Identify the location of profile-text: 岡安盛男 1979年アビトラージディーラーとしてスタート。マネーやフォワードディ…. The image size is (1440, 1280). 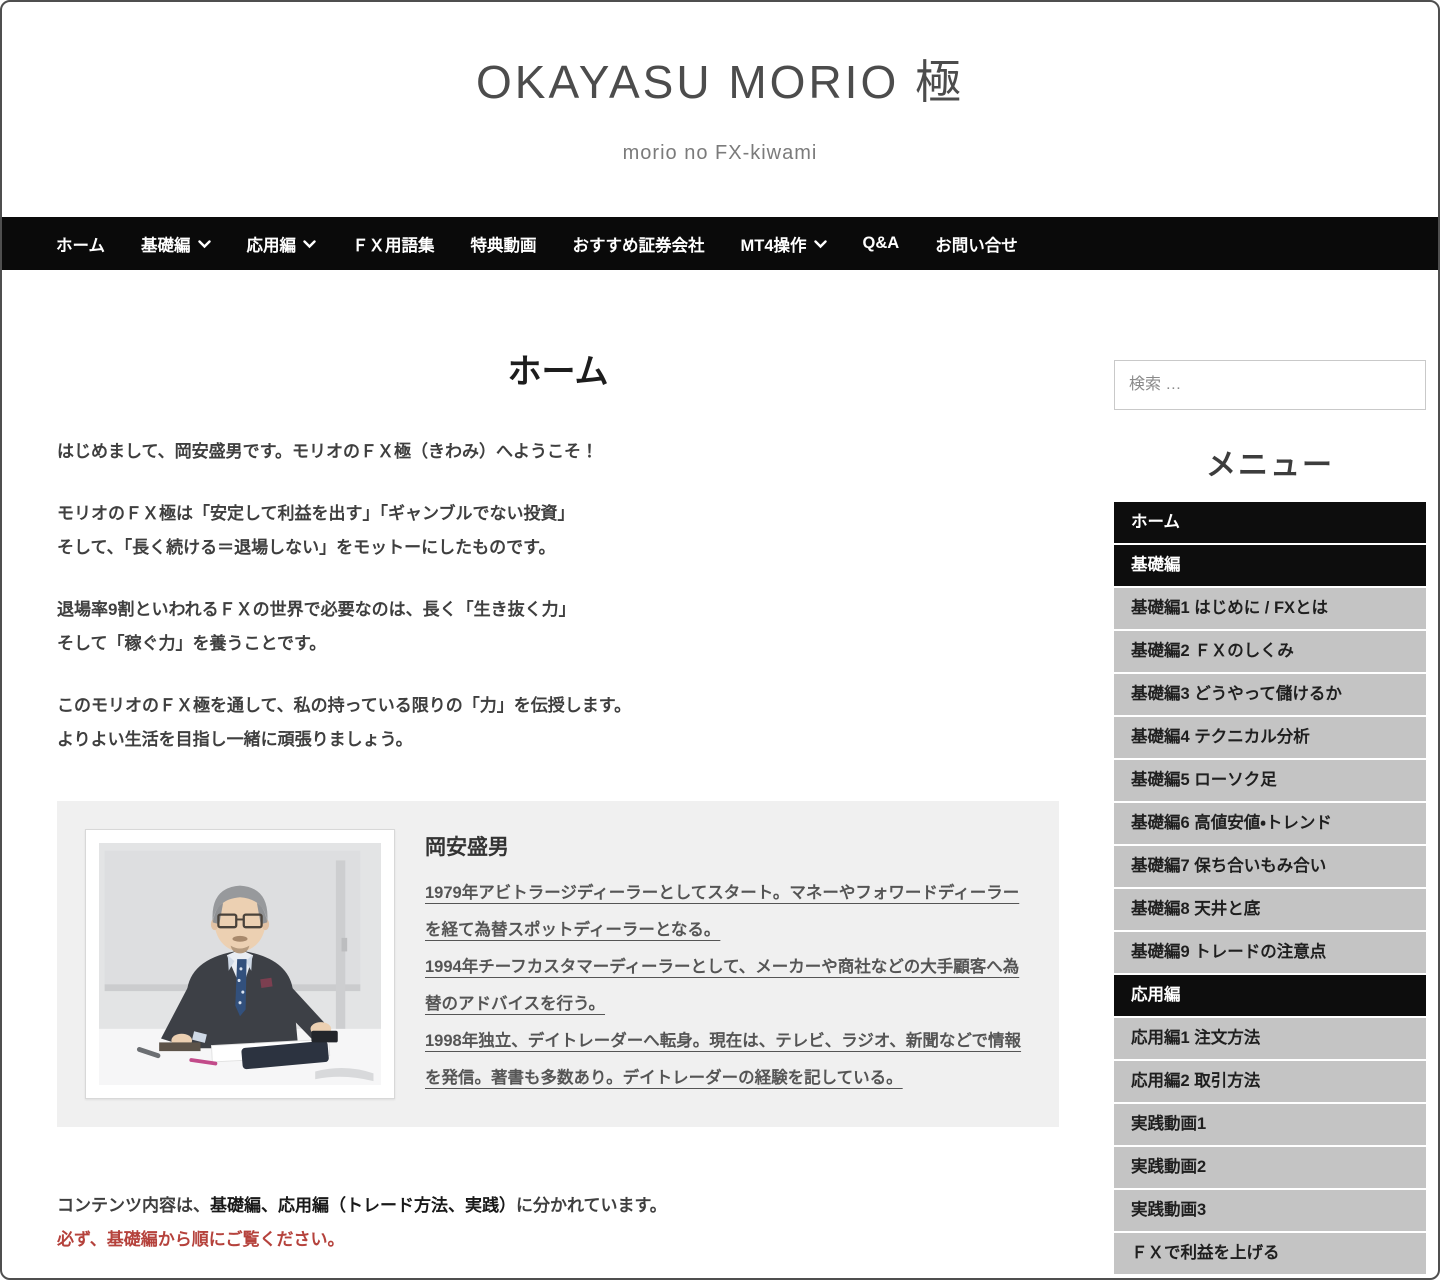
(728, 963).